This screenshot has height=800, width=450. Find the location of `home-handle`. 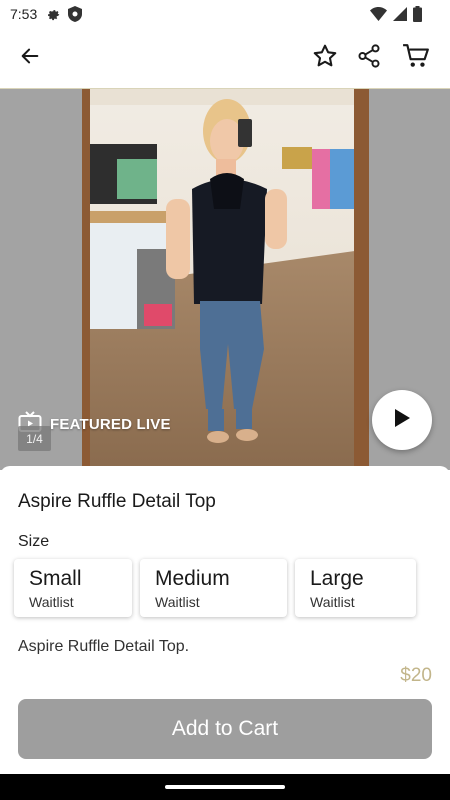

home-handle is located at coordinates (225, 787).